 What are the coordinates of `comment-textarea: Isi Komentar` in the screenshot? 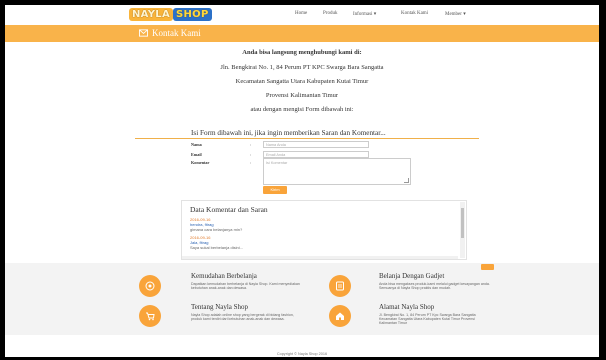 It's located at (337, 171).